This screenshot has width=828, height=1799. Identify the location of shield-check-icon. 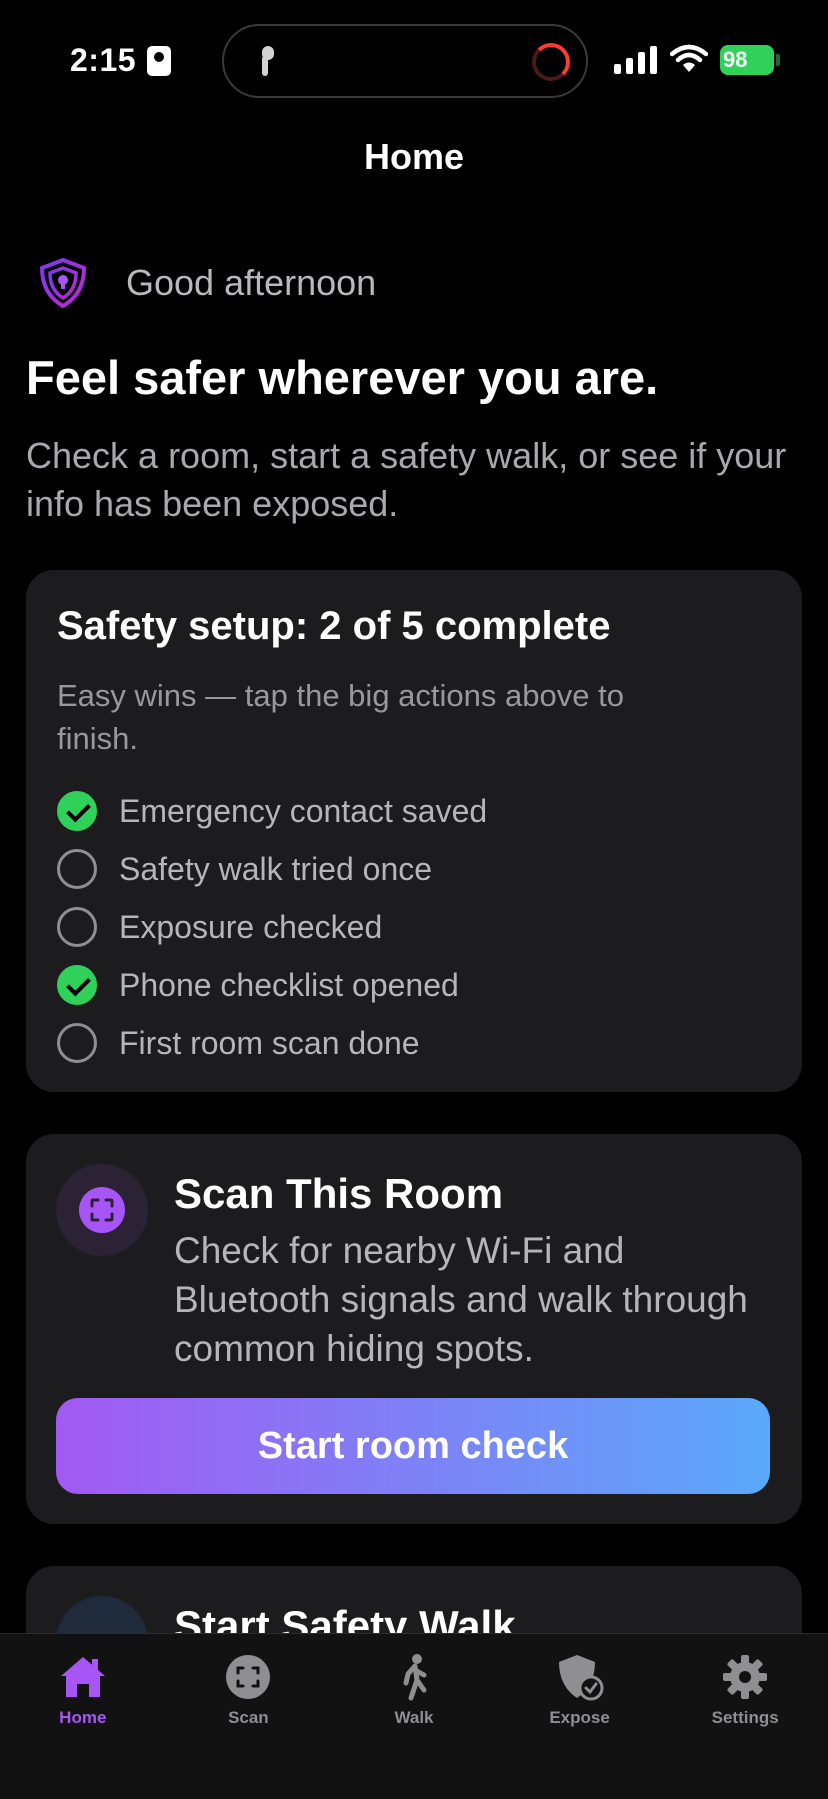
(581, 1678).